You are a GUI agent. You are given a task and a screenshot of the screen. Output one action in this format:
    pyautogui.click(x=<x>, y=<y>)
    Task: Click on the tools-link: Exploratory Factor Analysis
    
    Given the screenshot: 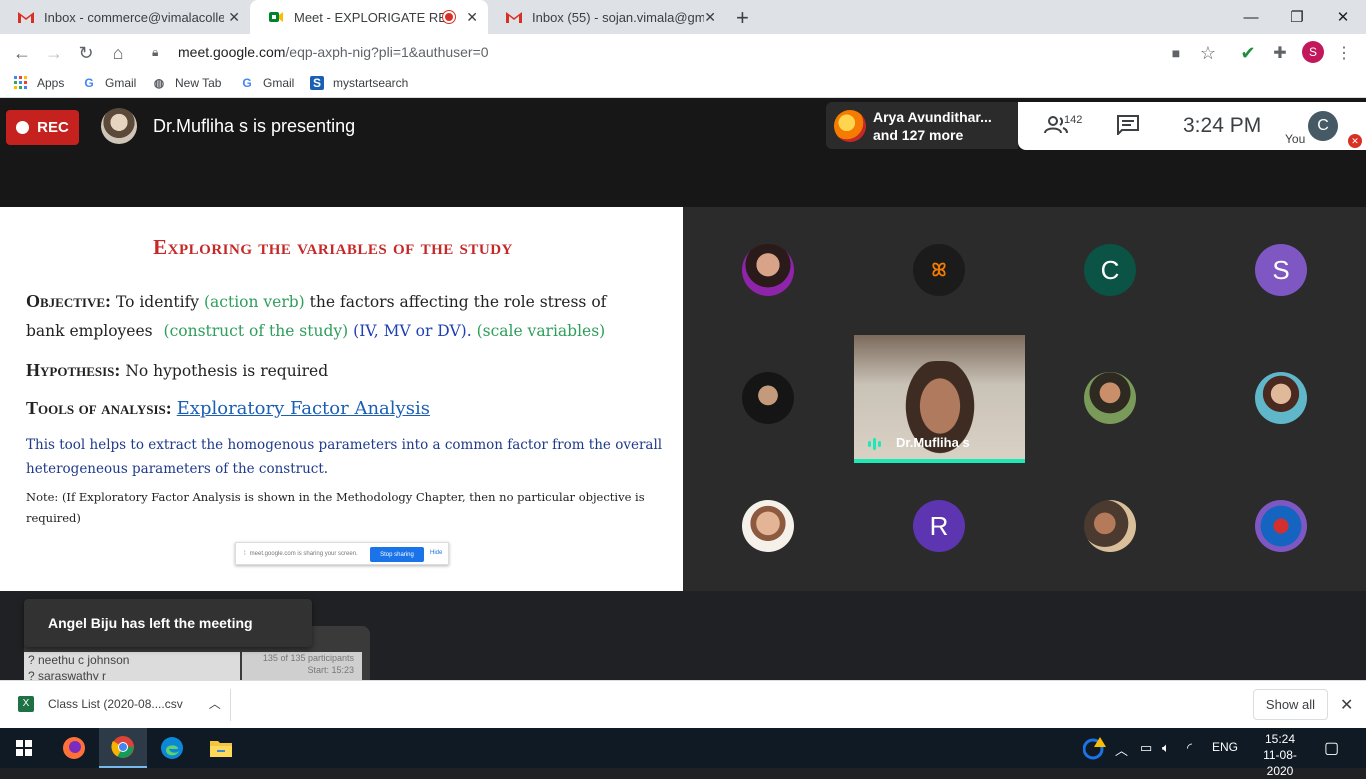 What is the action you would take?
    pyautogui.click(x=303, y=408)
    